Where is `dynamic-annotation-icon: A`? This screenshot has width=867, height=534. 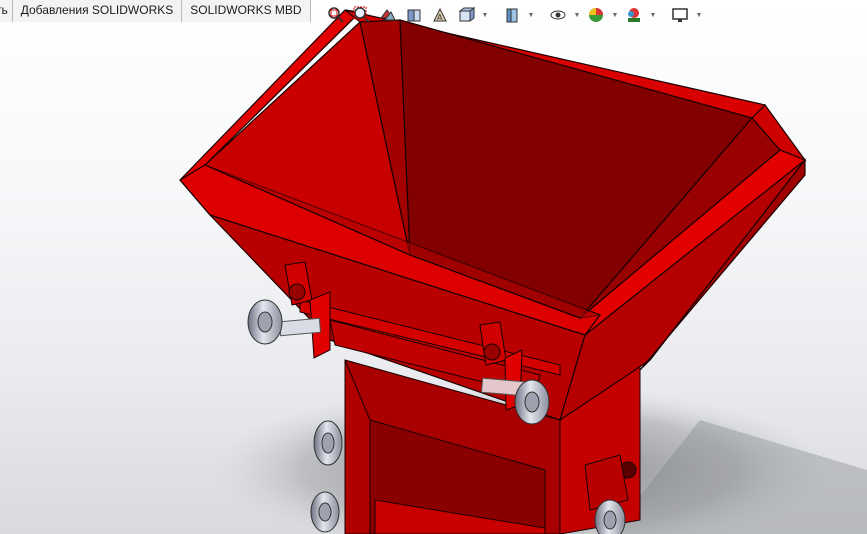
dynamic-annotation-icon: A is located at coordinates (440, 15).